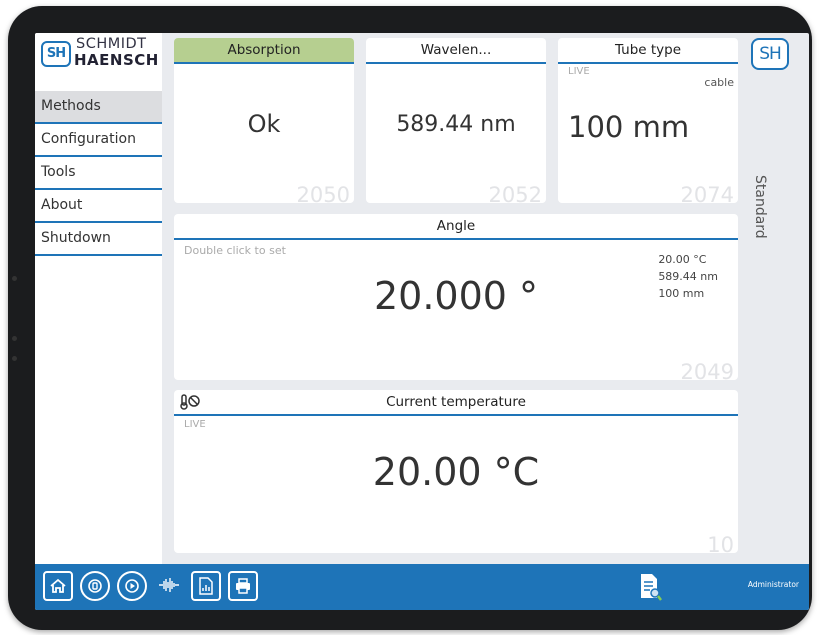 Image resolution: width=820 pixels, height=635 pixels. I want to click on panel-title: Current temperature, so click(456, 403).